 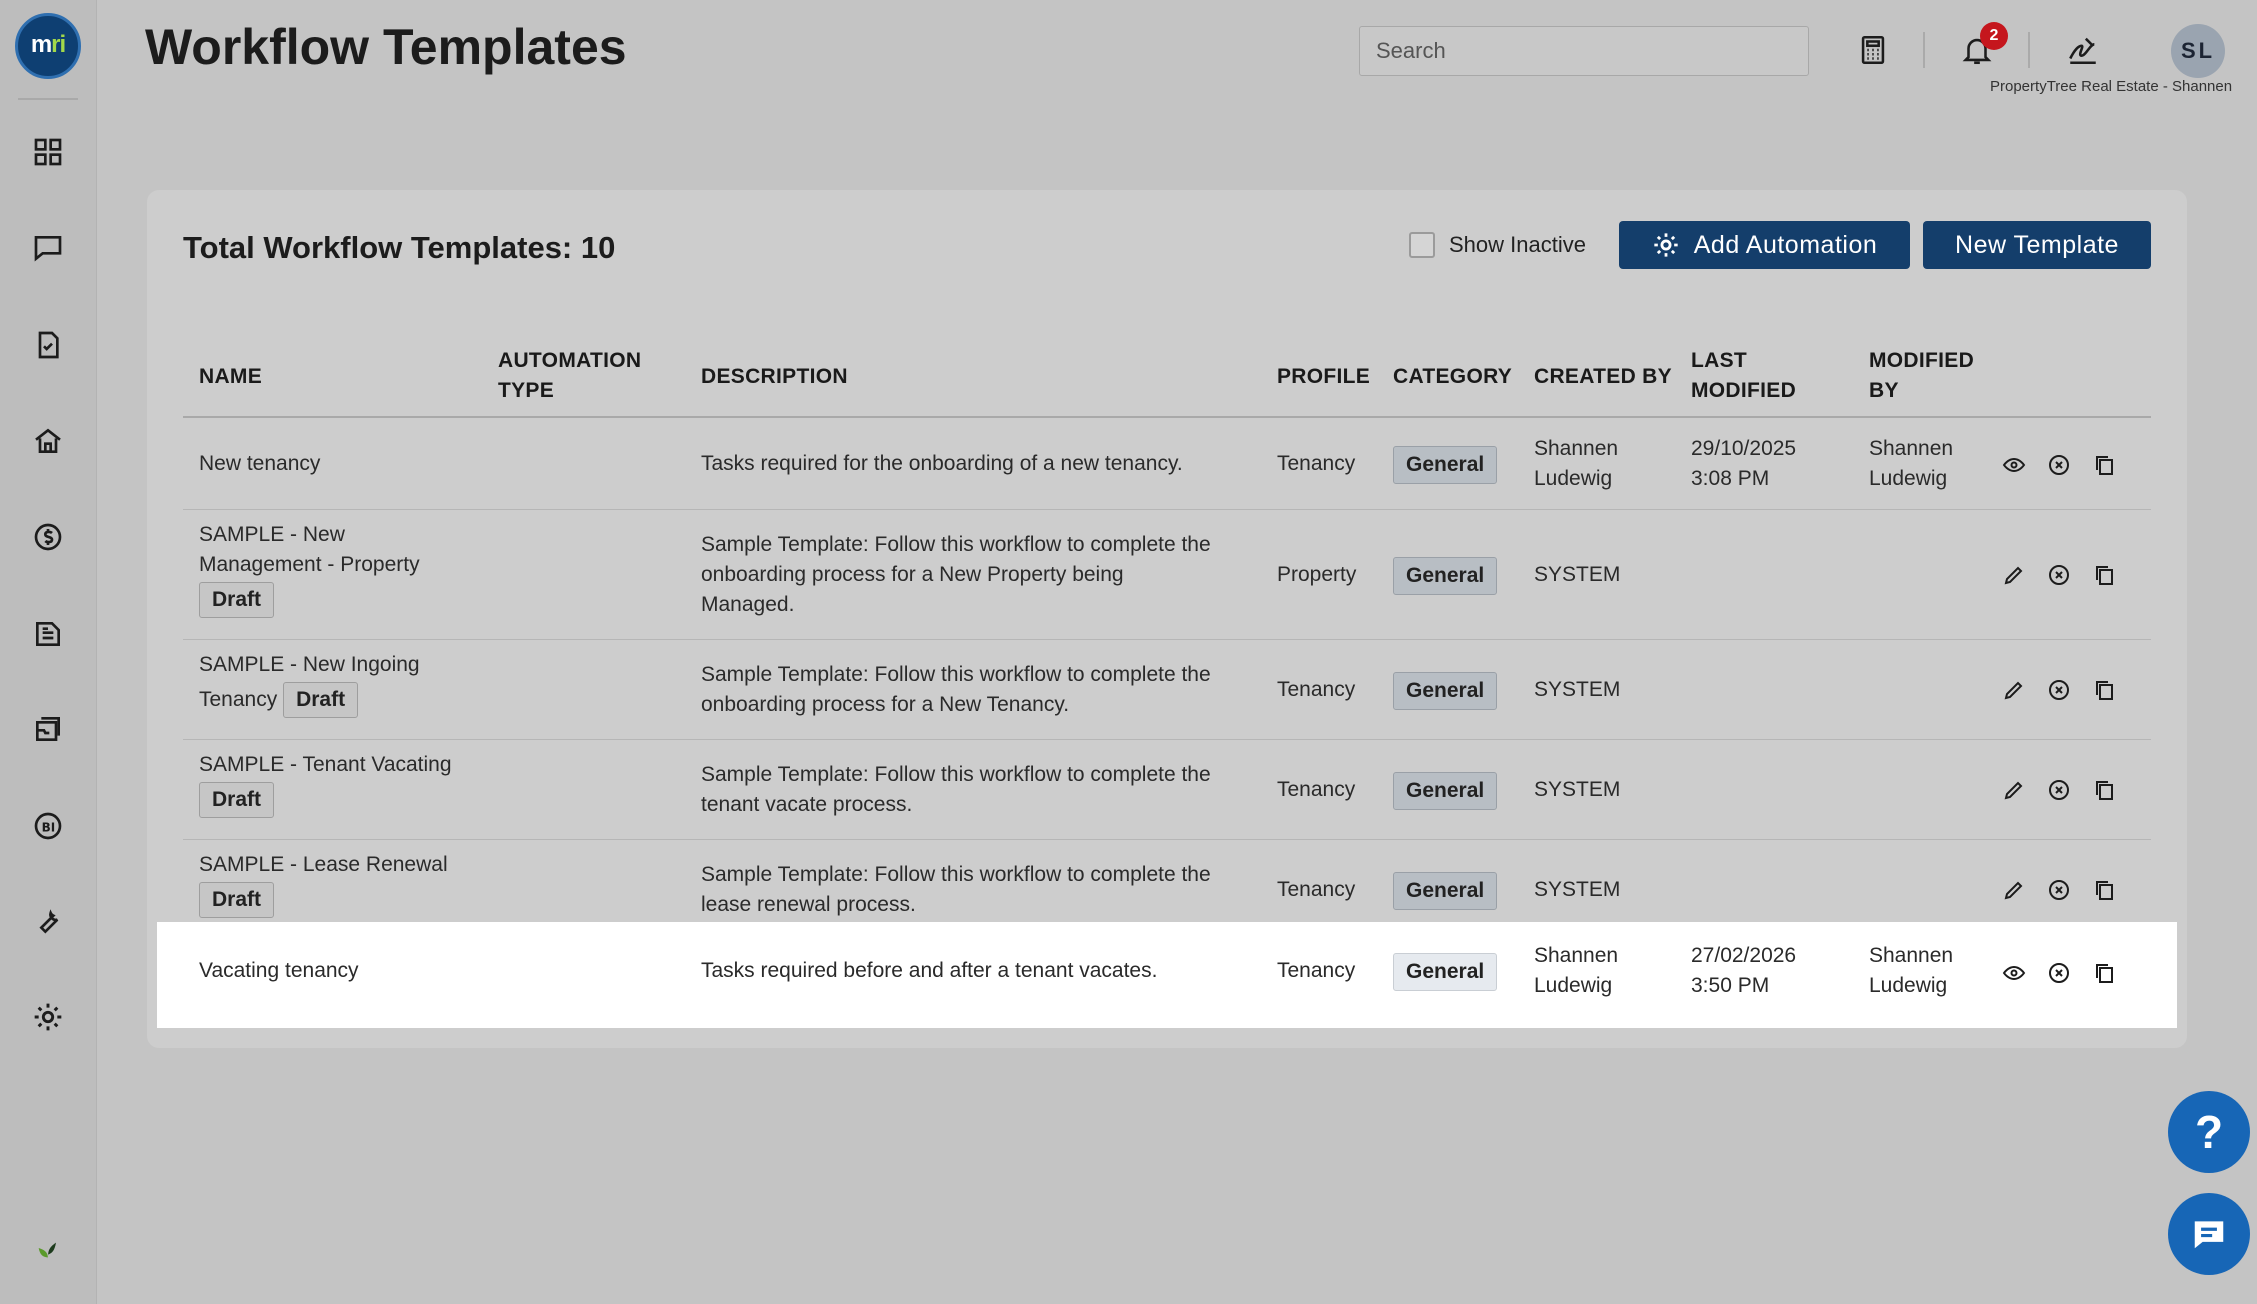 What do you see at coordinates (344, 569) in the screenshot?
I see `row-name: SAMPLE - New Management - Property Draft` at bounding box center [344, 569].